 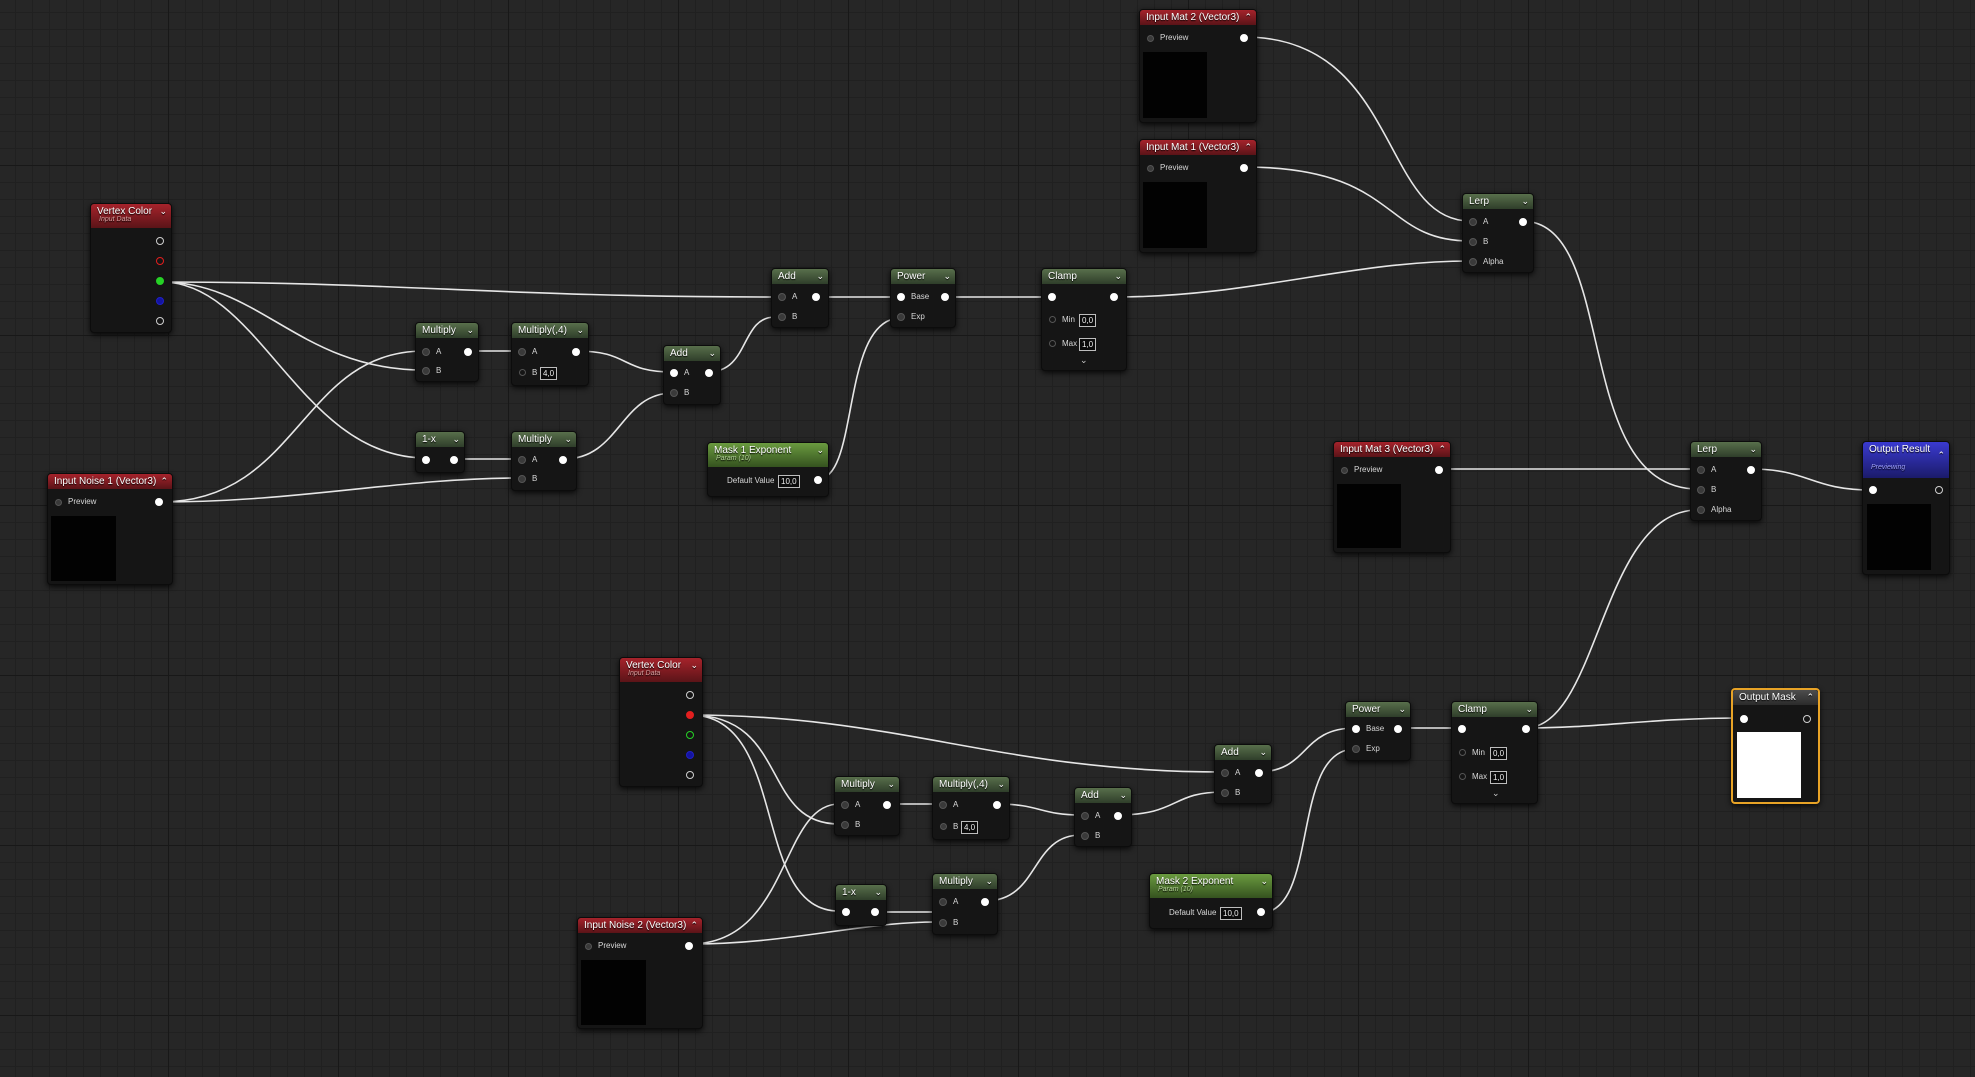 I want to click on input-pin-exp, so click(x=1356, y=749).